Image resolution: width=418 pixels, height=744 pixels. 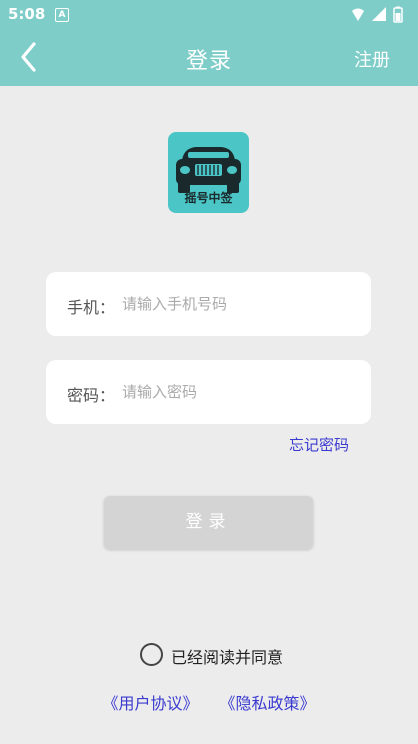 I want to click on notification-icon: A, so click(x=62, y=15).